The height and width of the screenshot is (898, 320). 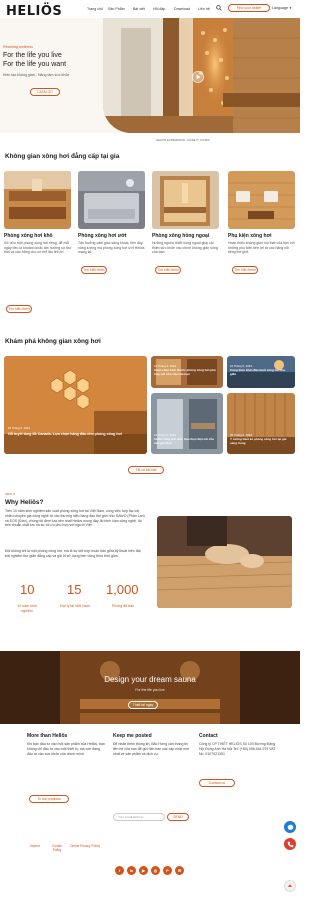 I want to click on footer-contact-heading: Contact, so click(x=208, y=736).